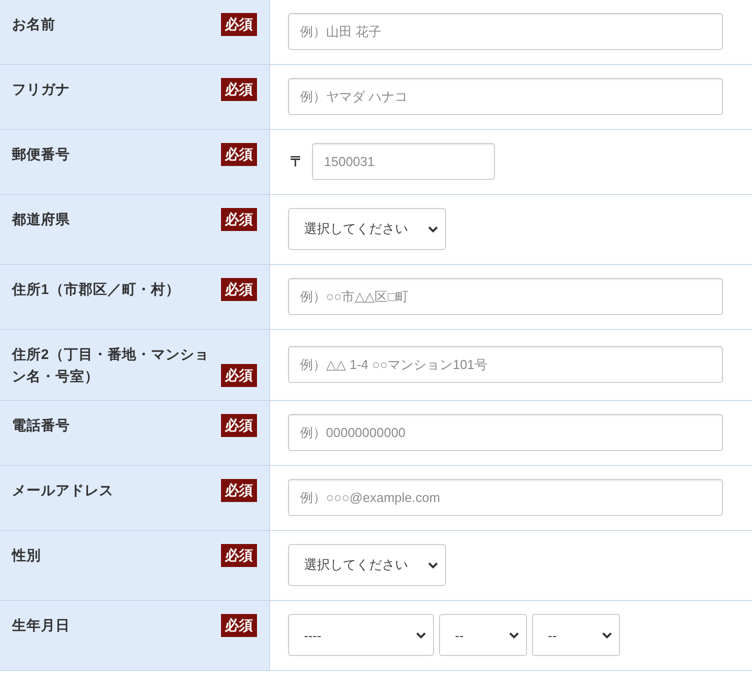 The image size is (752, 675). What do you see at coordinates (505, 364) in the screenshot?
I see `text-field: 例）△△ 1-4 ○○マンション101号` at bounding box center [505, 364].